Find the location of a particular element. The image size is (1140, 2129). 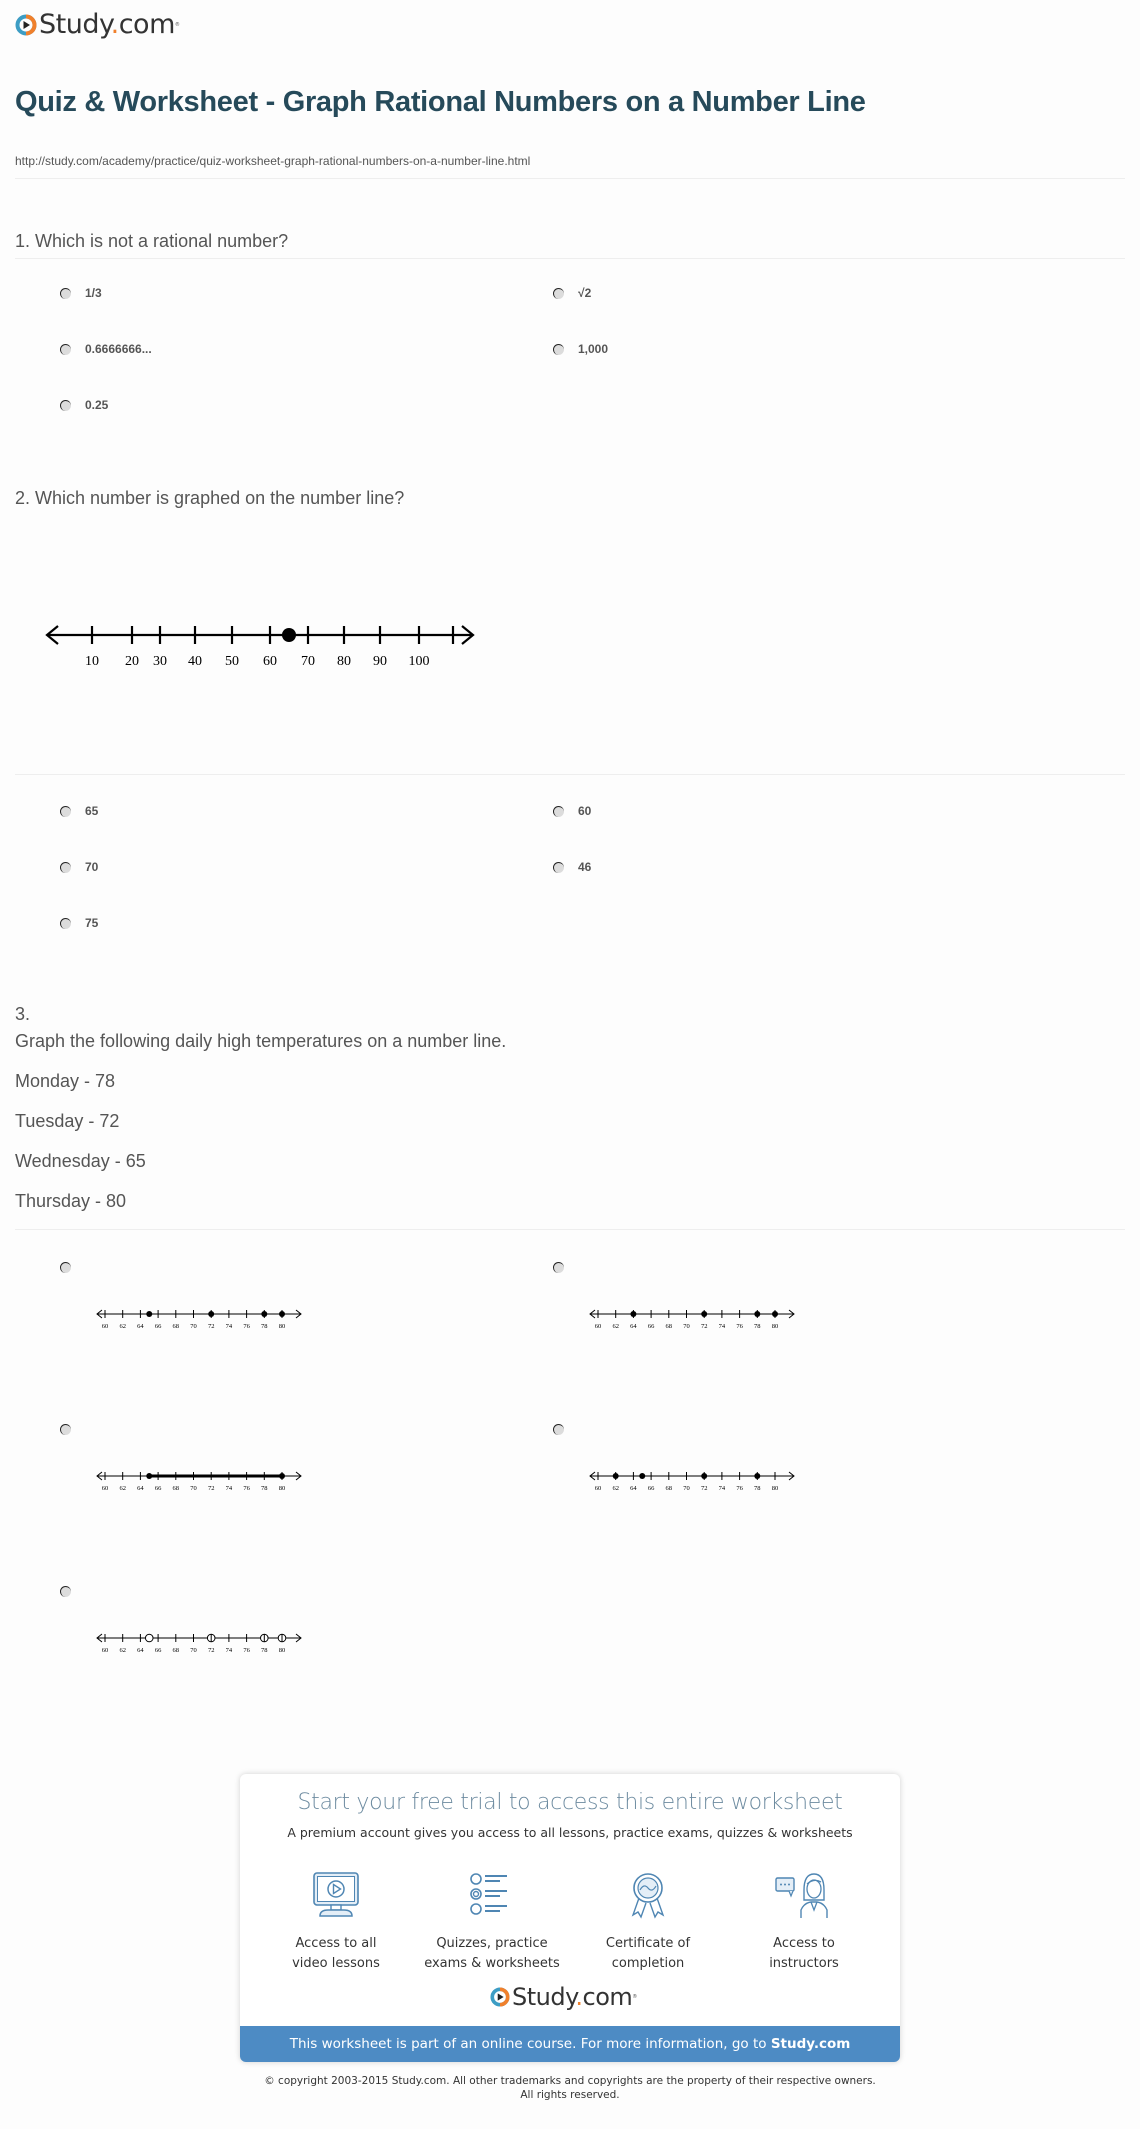

q3-option-b-number-line: 60 62 64 66 68 70 72 74 76 78 80 is located at coordinates (692, 1319).